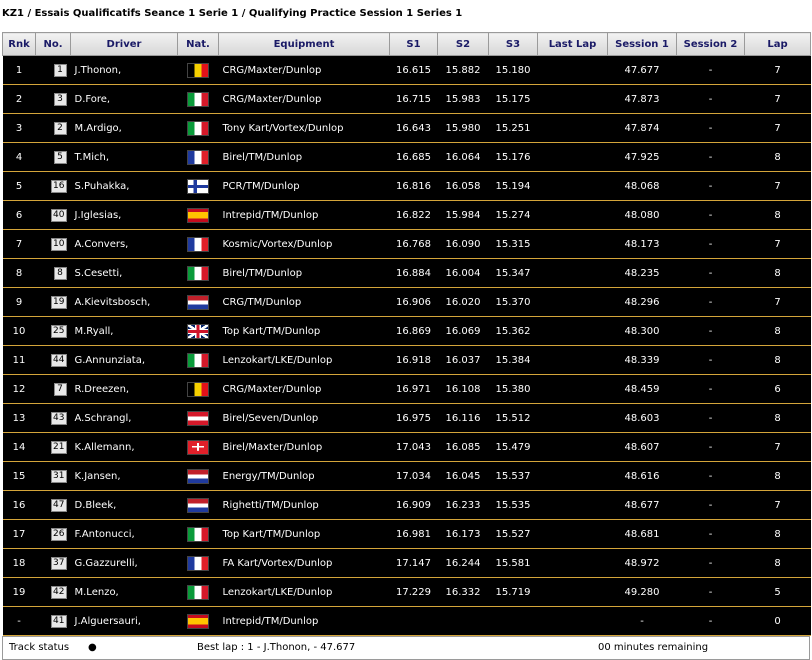 This screenshot has height=660, width=812. What do you see at coordinates (124, 360) in the screenshot?
I see `driver-cell: G.Annunziata,` at bounding box center [124, 360].